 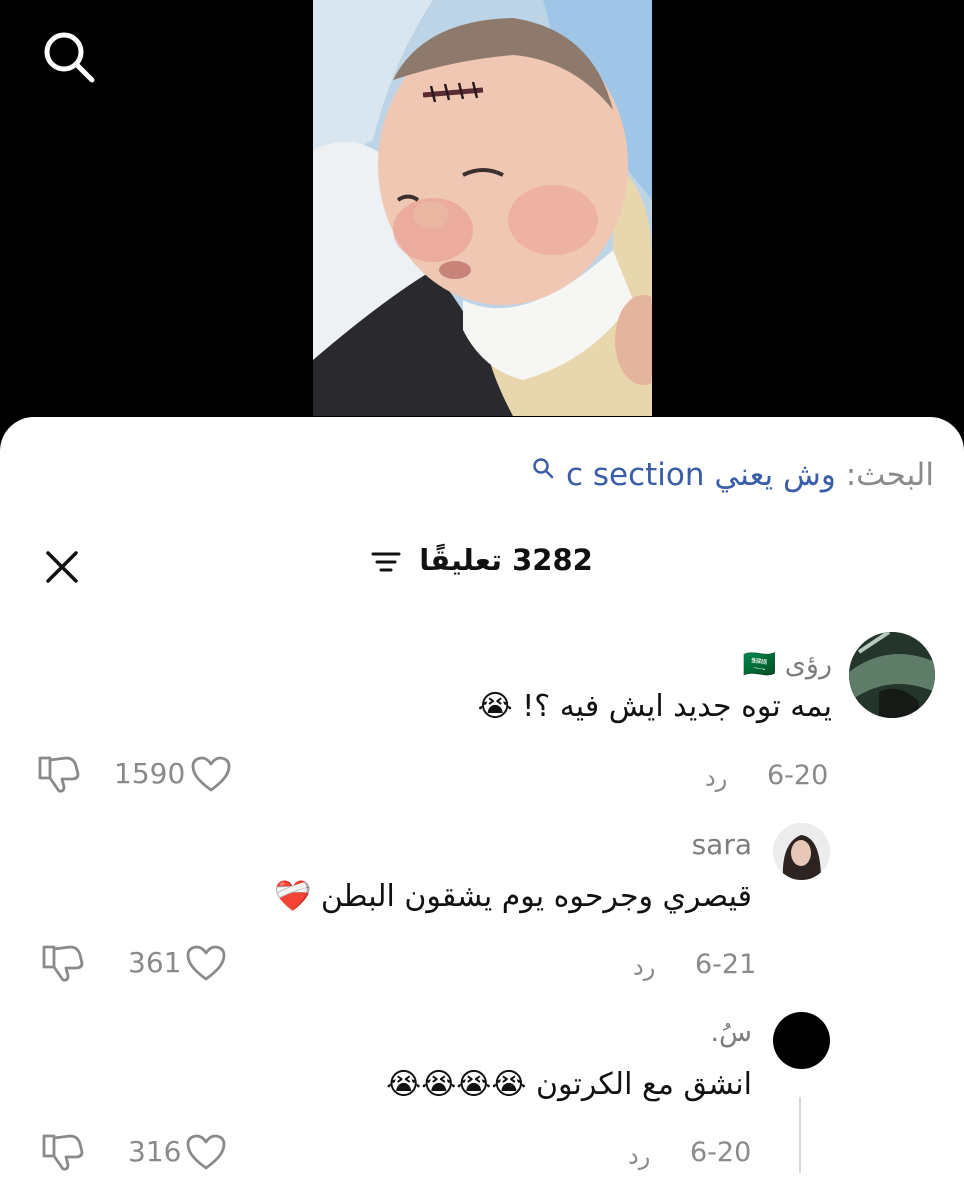 I want to click on like-count: 1590, so click(x=150, y=773).